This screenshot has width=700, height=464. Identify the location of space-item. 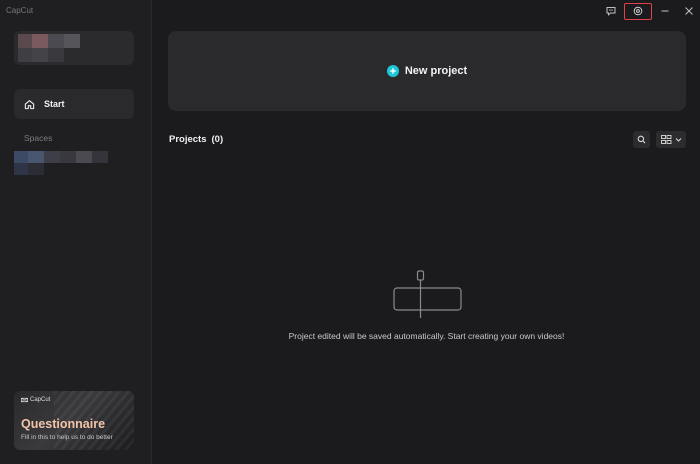
(64, 163).